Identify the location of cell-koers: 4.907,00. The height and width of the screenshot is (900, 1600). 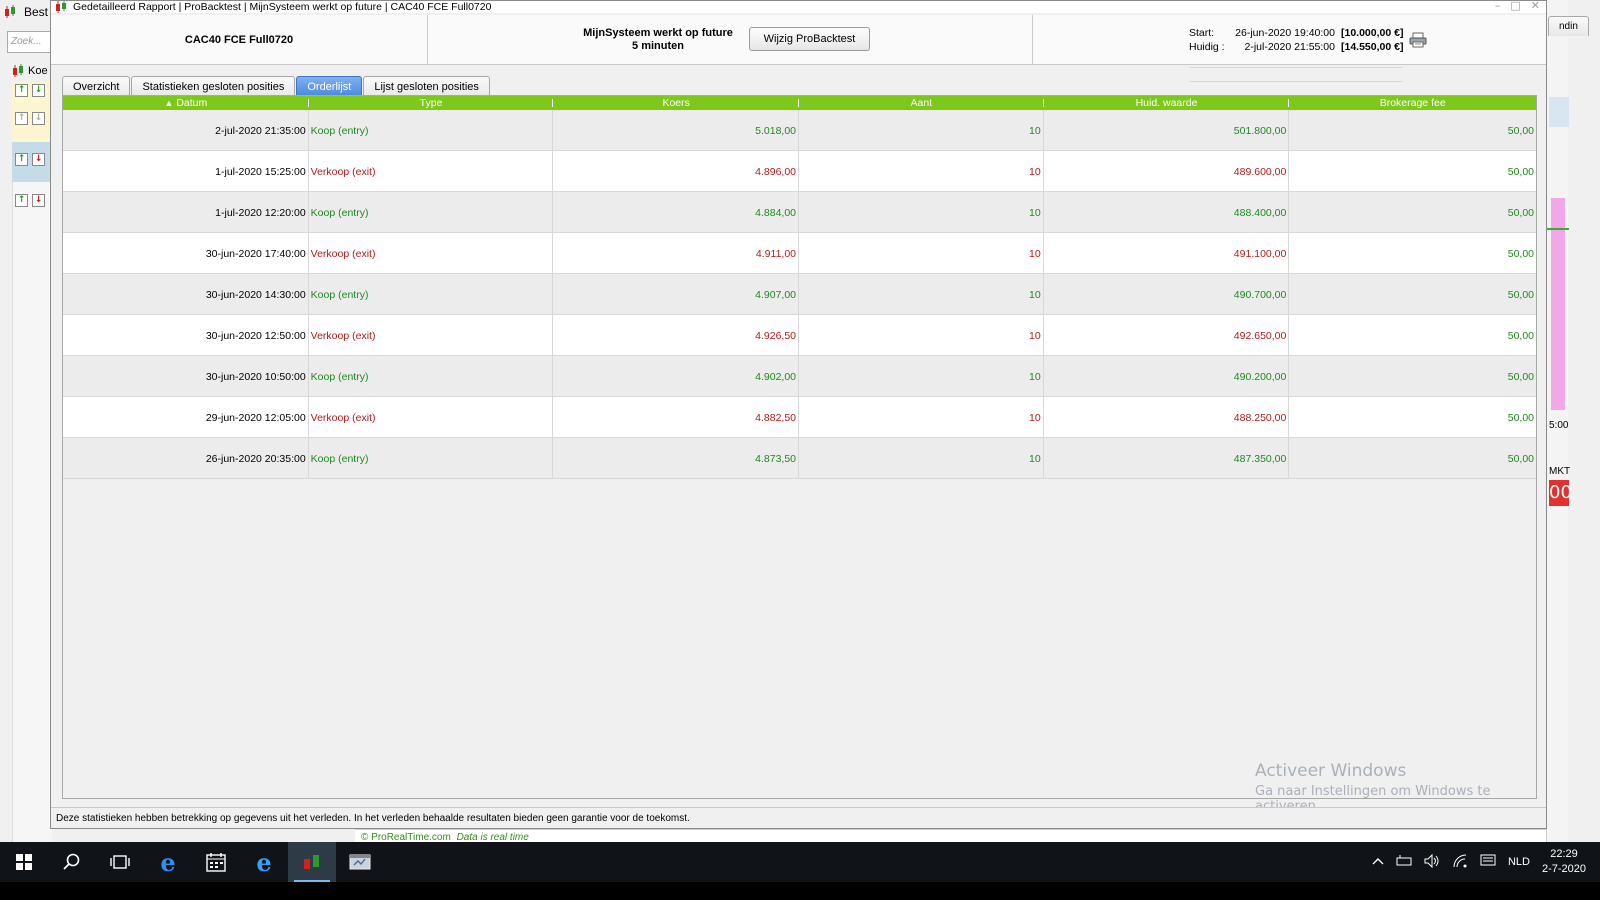
(676, 294).